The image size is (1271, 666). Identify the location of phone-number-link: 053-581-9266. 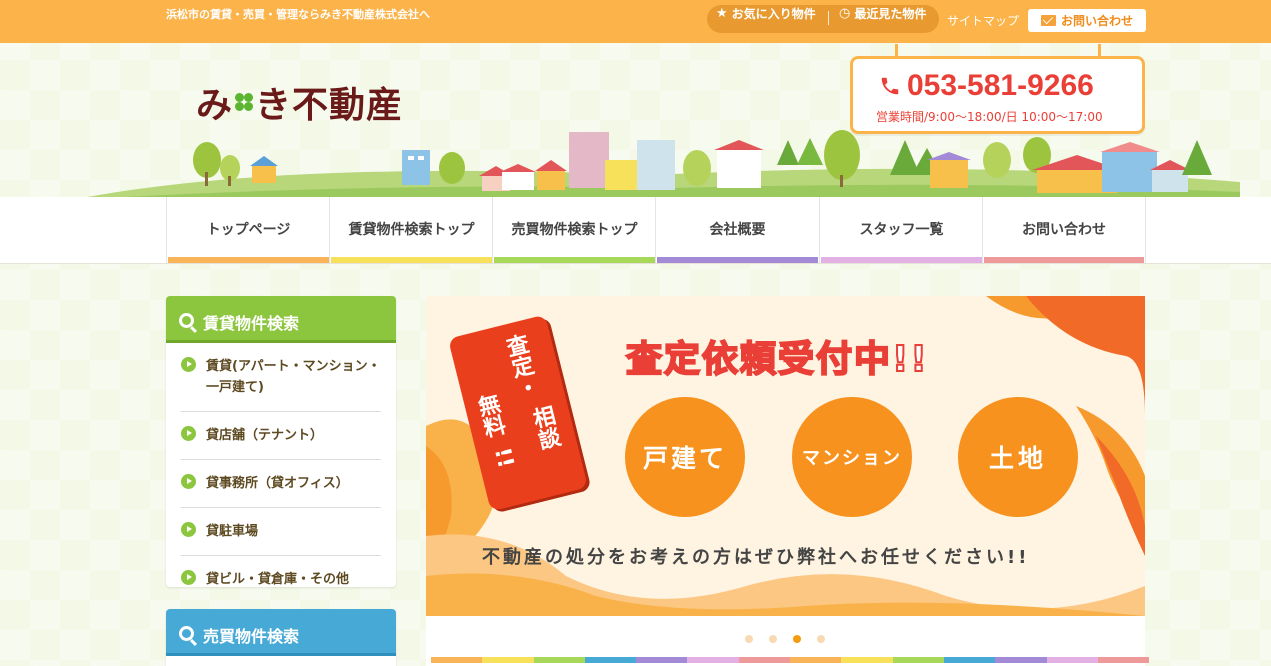
(986, 86).